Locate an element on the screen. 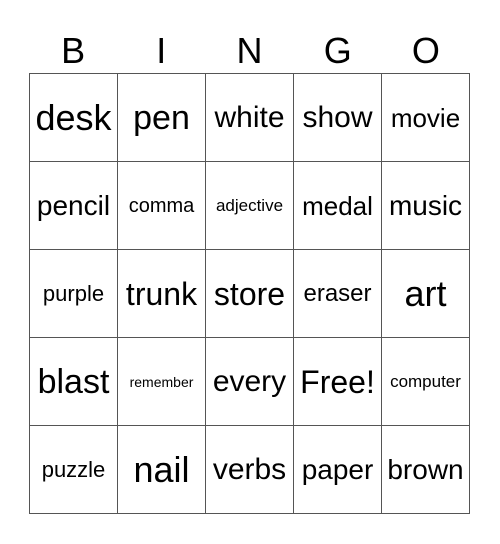  bingo-cell: white is located at coordinates (250, 118).